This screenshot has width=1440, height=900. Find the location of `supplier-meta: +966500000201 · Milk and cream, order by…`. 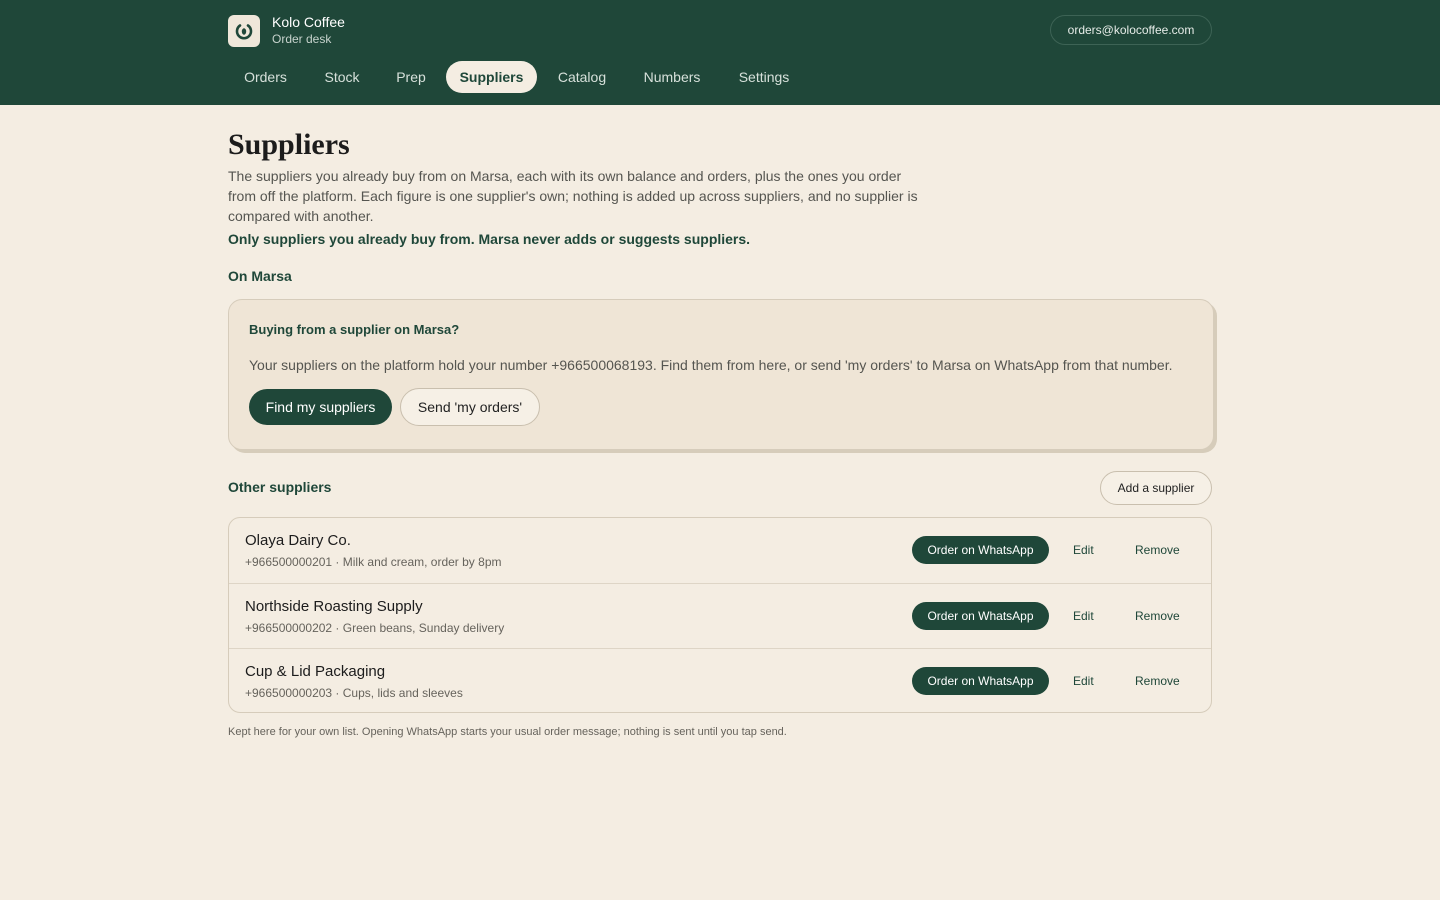

supplier-meta: +966500000201 · Milk and cream, order by… is located at coordinates (373, 562).